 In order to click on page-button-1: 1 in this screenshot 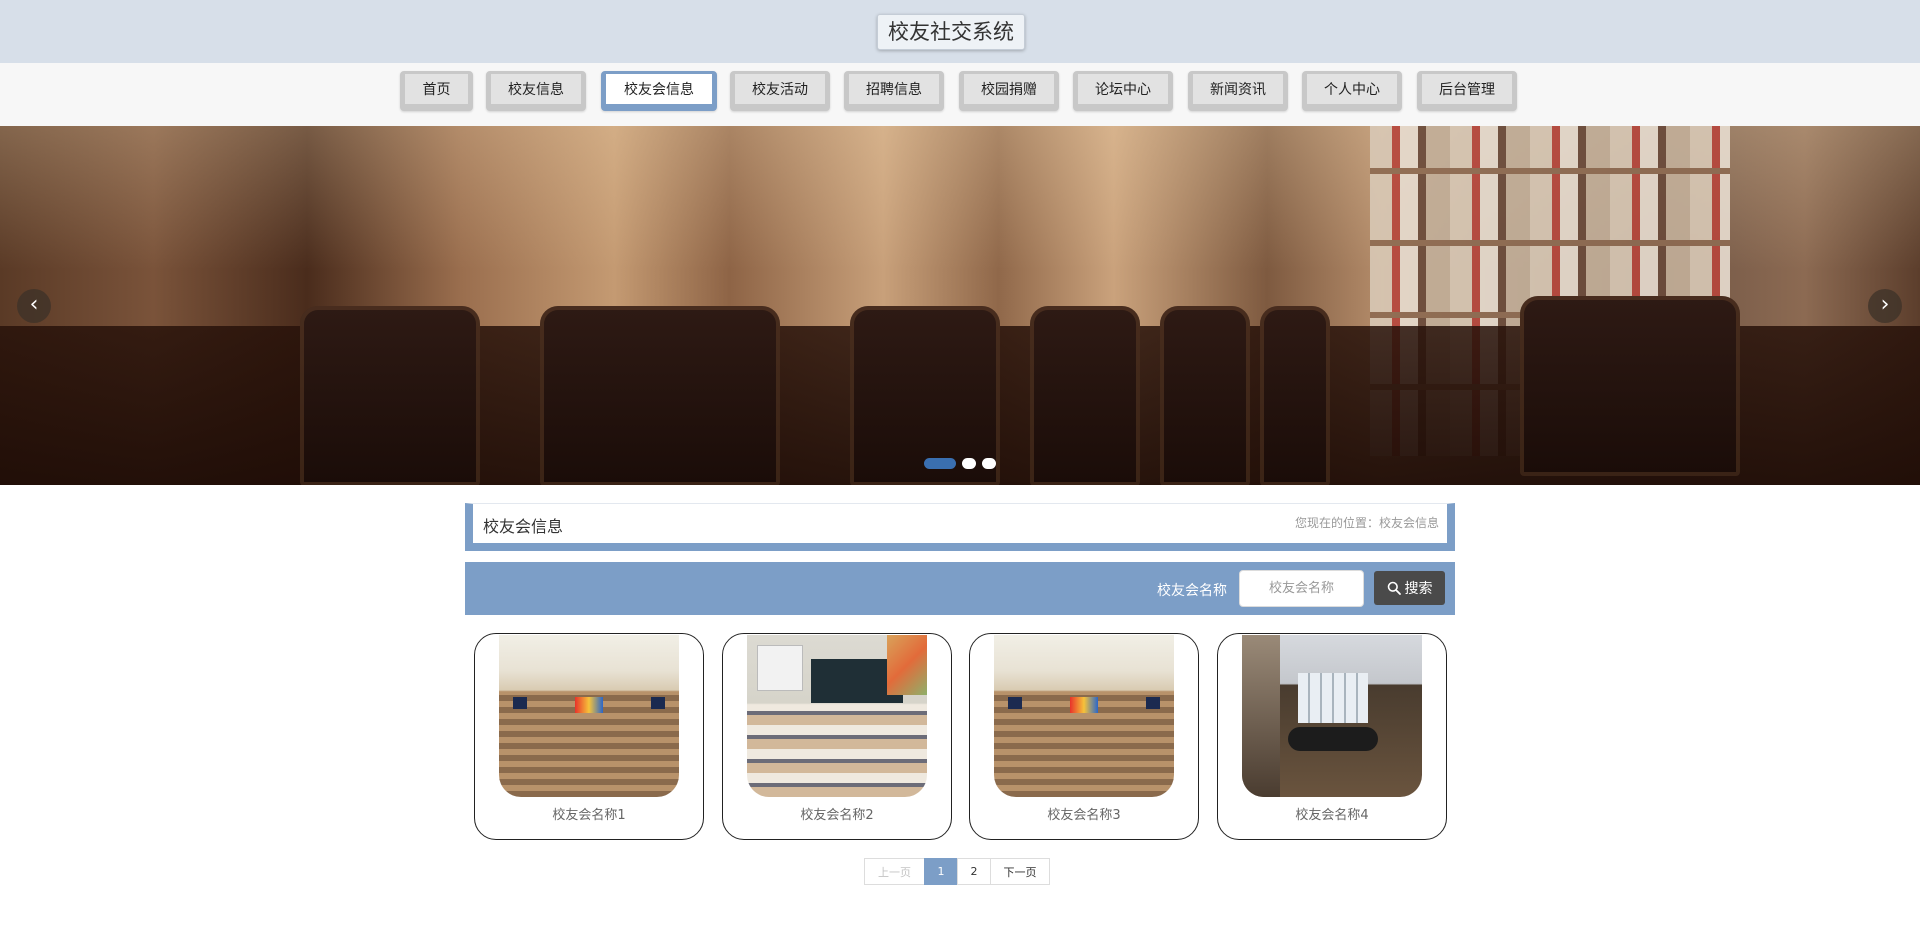, I will do `click(941, 871)`.